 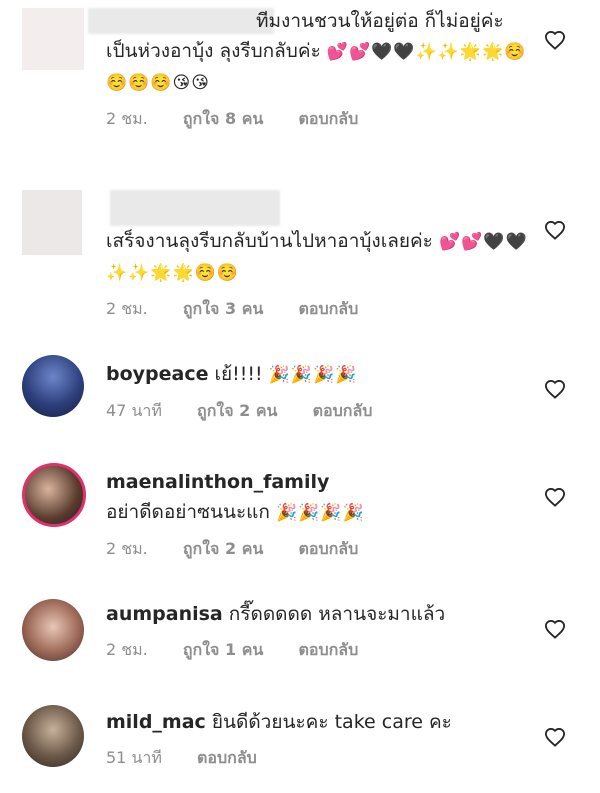 I want to click on comment-body: อย่าดีดอย่าซนนะแก, so click(x=188, y=512).